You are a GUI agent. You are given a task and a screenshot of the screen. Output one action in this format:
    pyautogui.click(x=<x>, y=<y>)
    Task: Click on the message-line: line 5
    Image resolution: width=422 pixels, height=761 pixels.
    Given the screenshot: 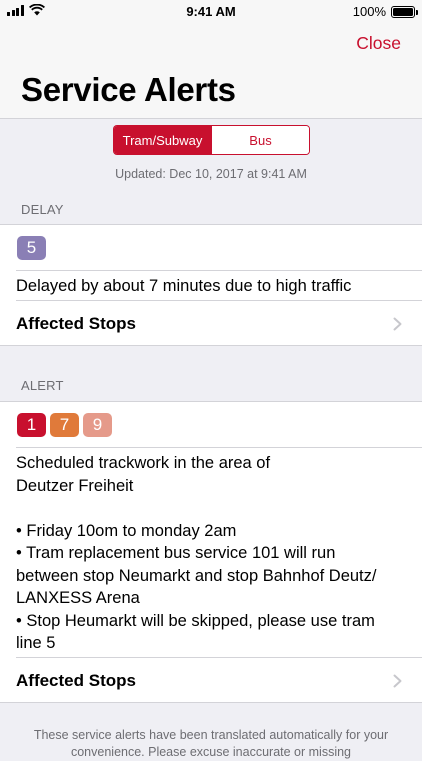 What is the action you would take?
    pyautogui.click(x=36, y=643)
    